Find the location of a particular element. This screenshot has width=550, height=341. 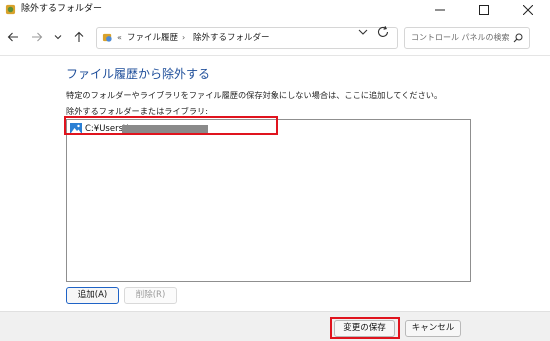

app-icon is located at coordinates (10, 9).